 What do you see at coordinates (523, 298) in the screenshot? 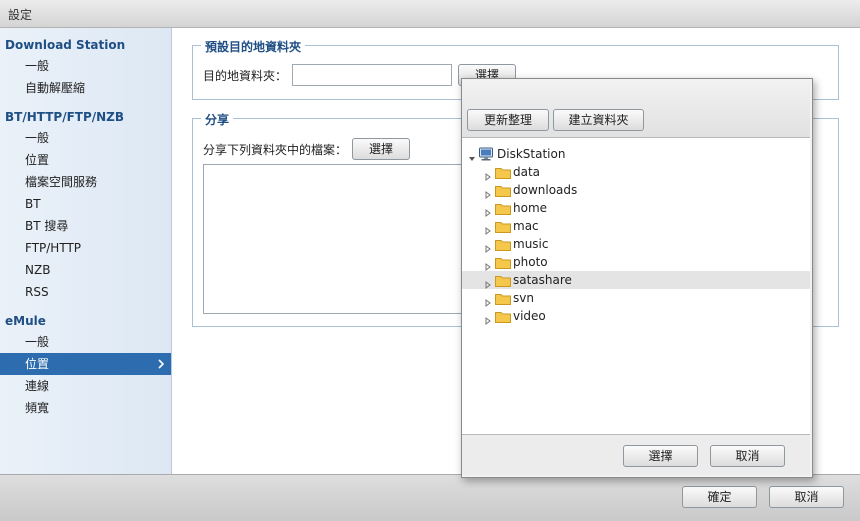
I see `tree-label: svn` at bounding box center [523, 298].